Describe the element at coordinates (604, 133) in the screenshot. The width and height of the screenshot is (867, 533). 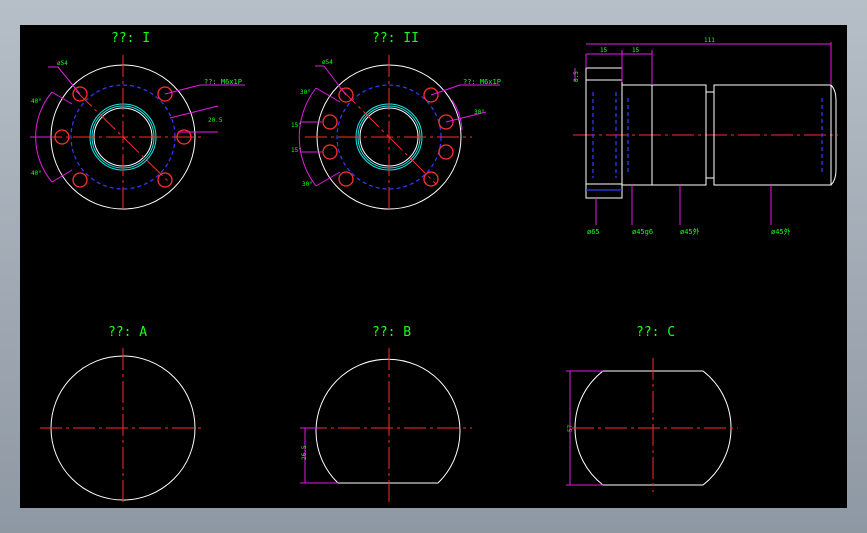
I see `flange-body` at that location.